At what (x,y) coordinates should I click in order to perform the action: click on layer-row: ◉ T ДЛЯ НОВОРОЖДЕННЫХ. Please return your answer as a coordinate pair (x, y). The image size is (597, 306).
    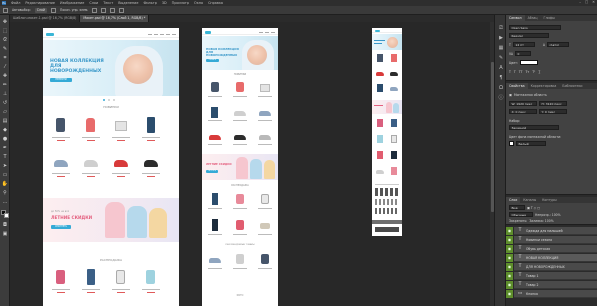
    Looking at the image, I should click on (551, 266).